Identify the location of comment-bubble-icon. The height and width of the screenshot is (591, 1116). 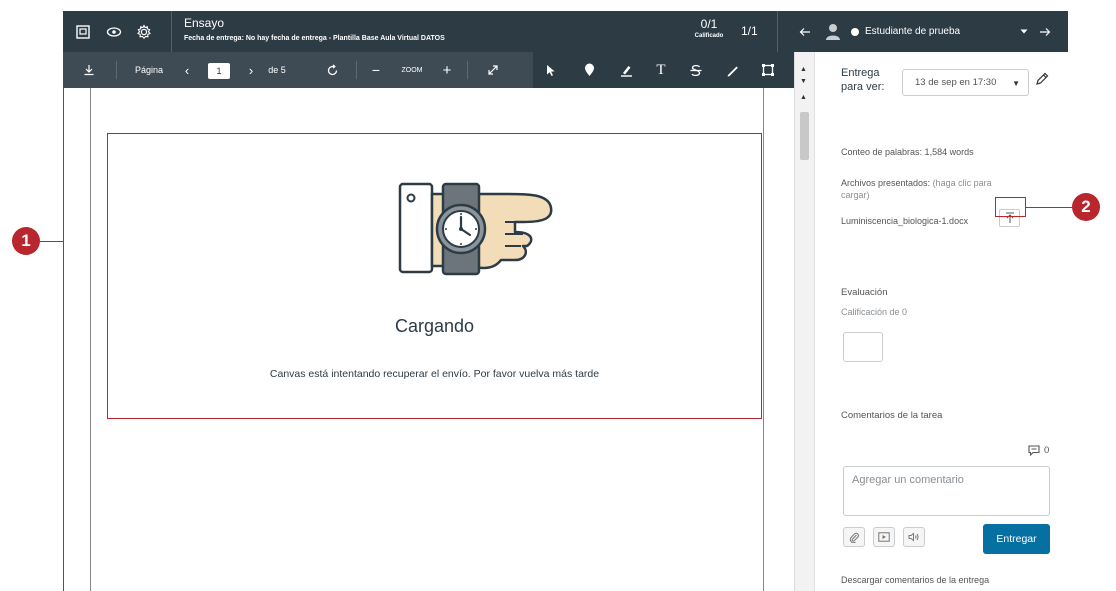
(1034, 450).